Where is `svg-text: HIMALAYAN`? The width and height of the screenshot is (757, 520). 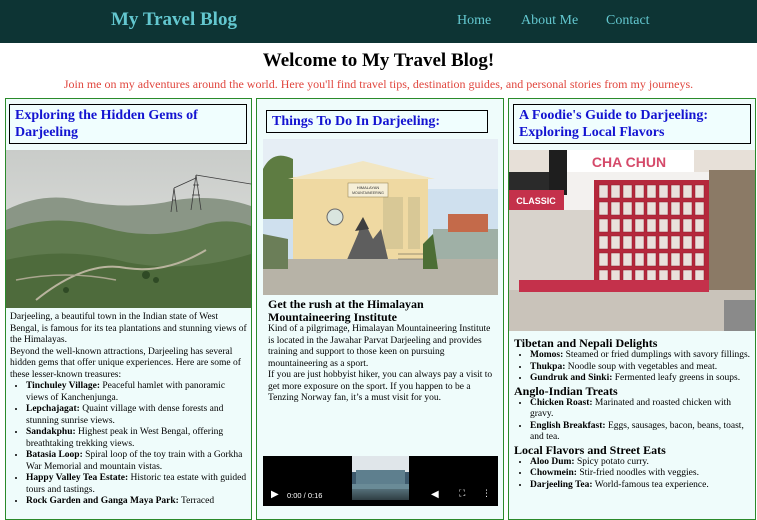 svg-text: HIMALAYAN is located at coordinates (368, 187).